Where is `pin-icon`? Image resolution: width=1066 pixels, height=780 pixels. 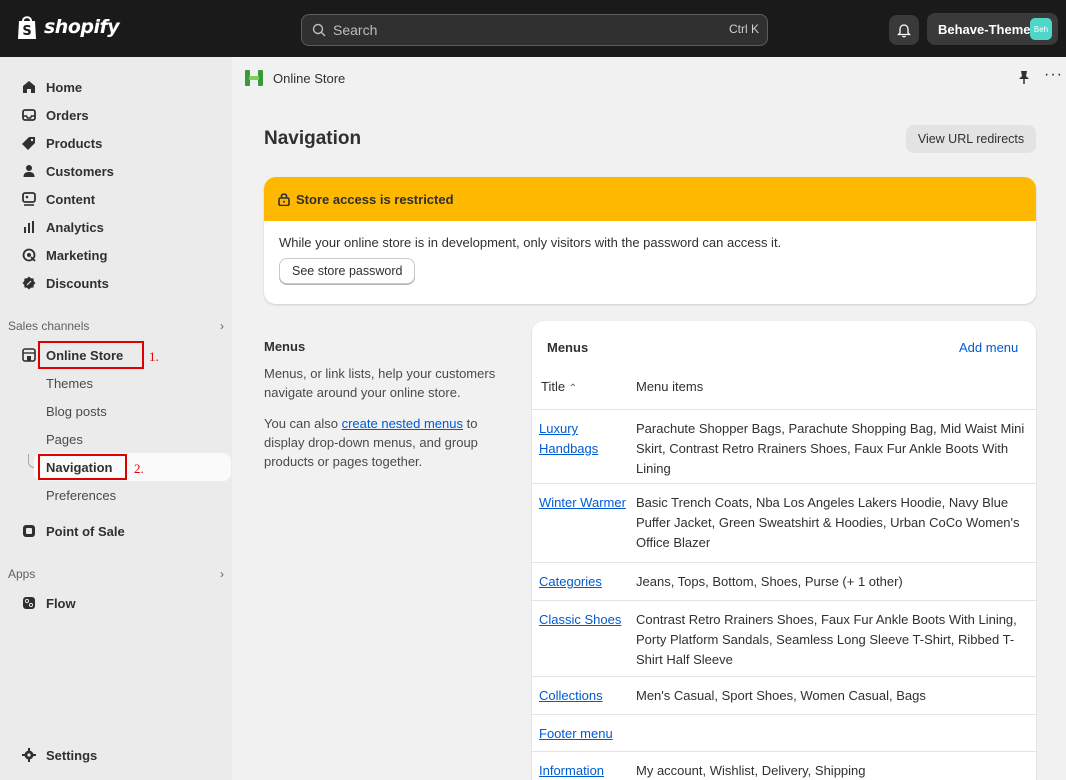
pin-icon is located at coordinates (1024, 77).